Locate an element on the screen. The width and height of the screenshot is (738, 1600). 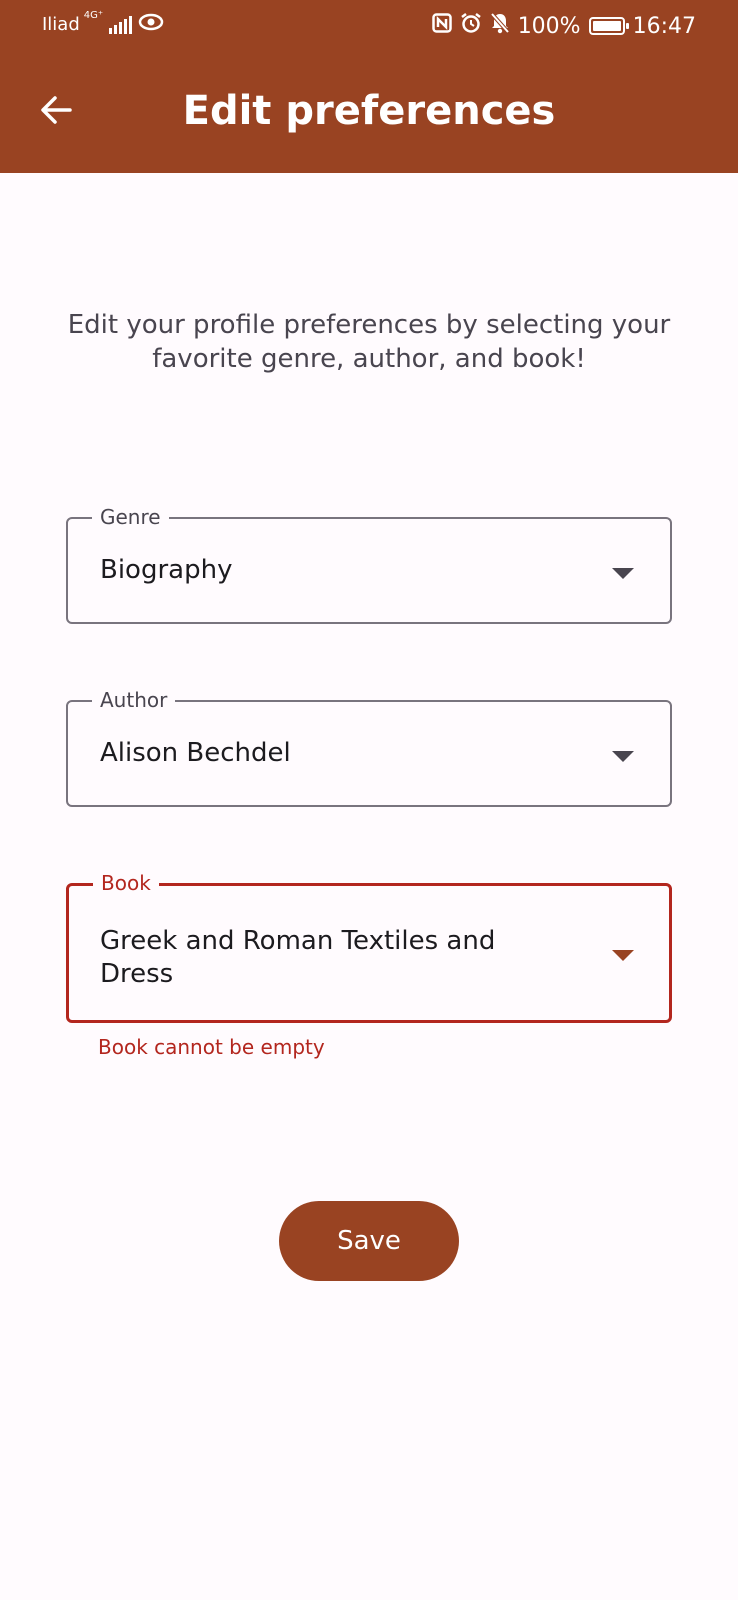
eye-icon is located at coordinates (151, 24).